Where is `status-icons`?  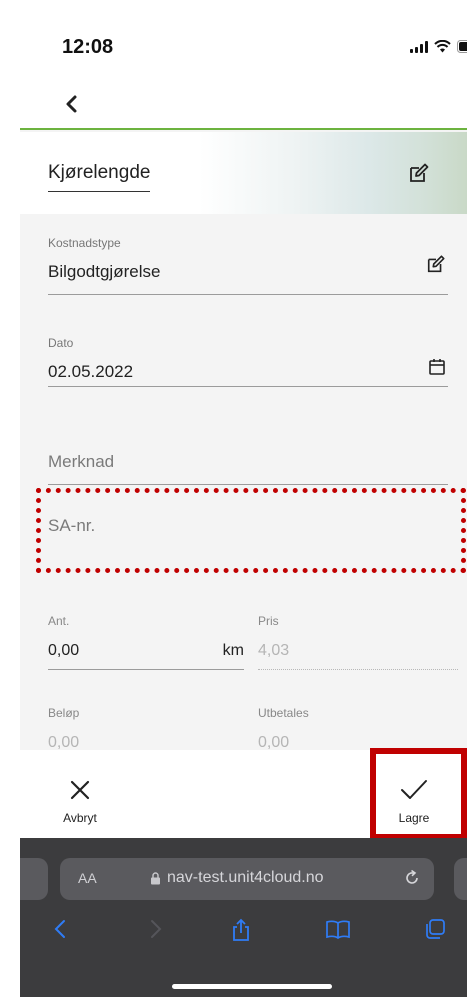 status-icons is located at coordinates (438, 46).